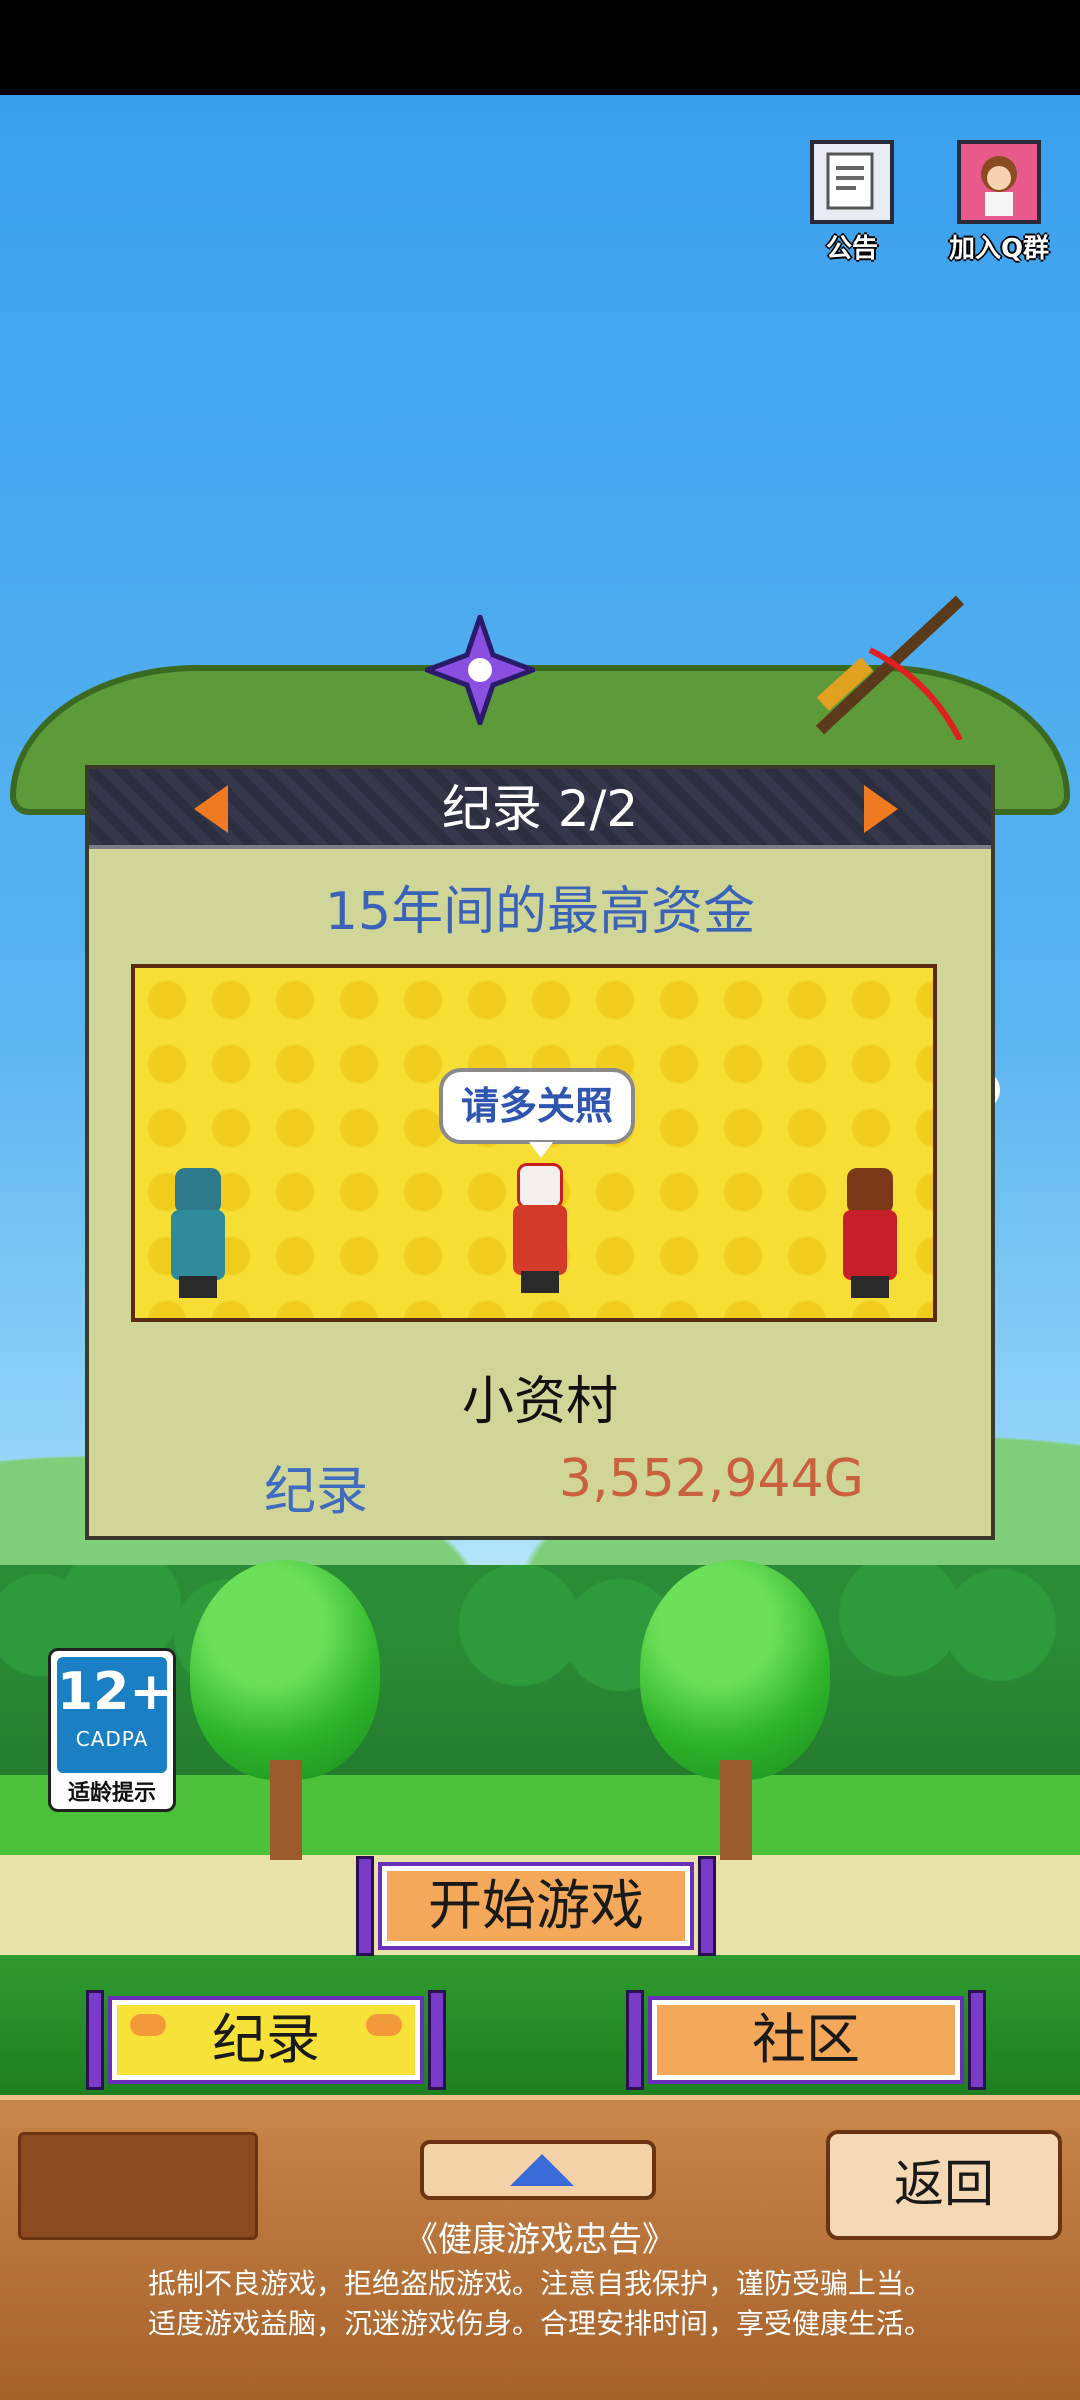 The image size is (1080, 2400). Describe the element at coordinates (999, 182) in the screenshot. I see `girl-avatar-icon` at that location.